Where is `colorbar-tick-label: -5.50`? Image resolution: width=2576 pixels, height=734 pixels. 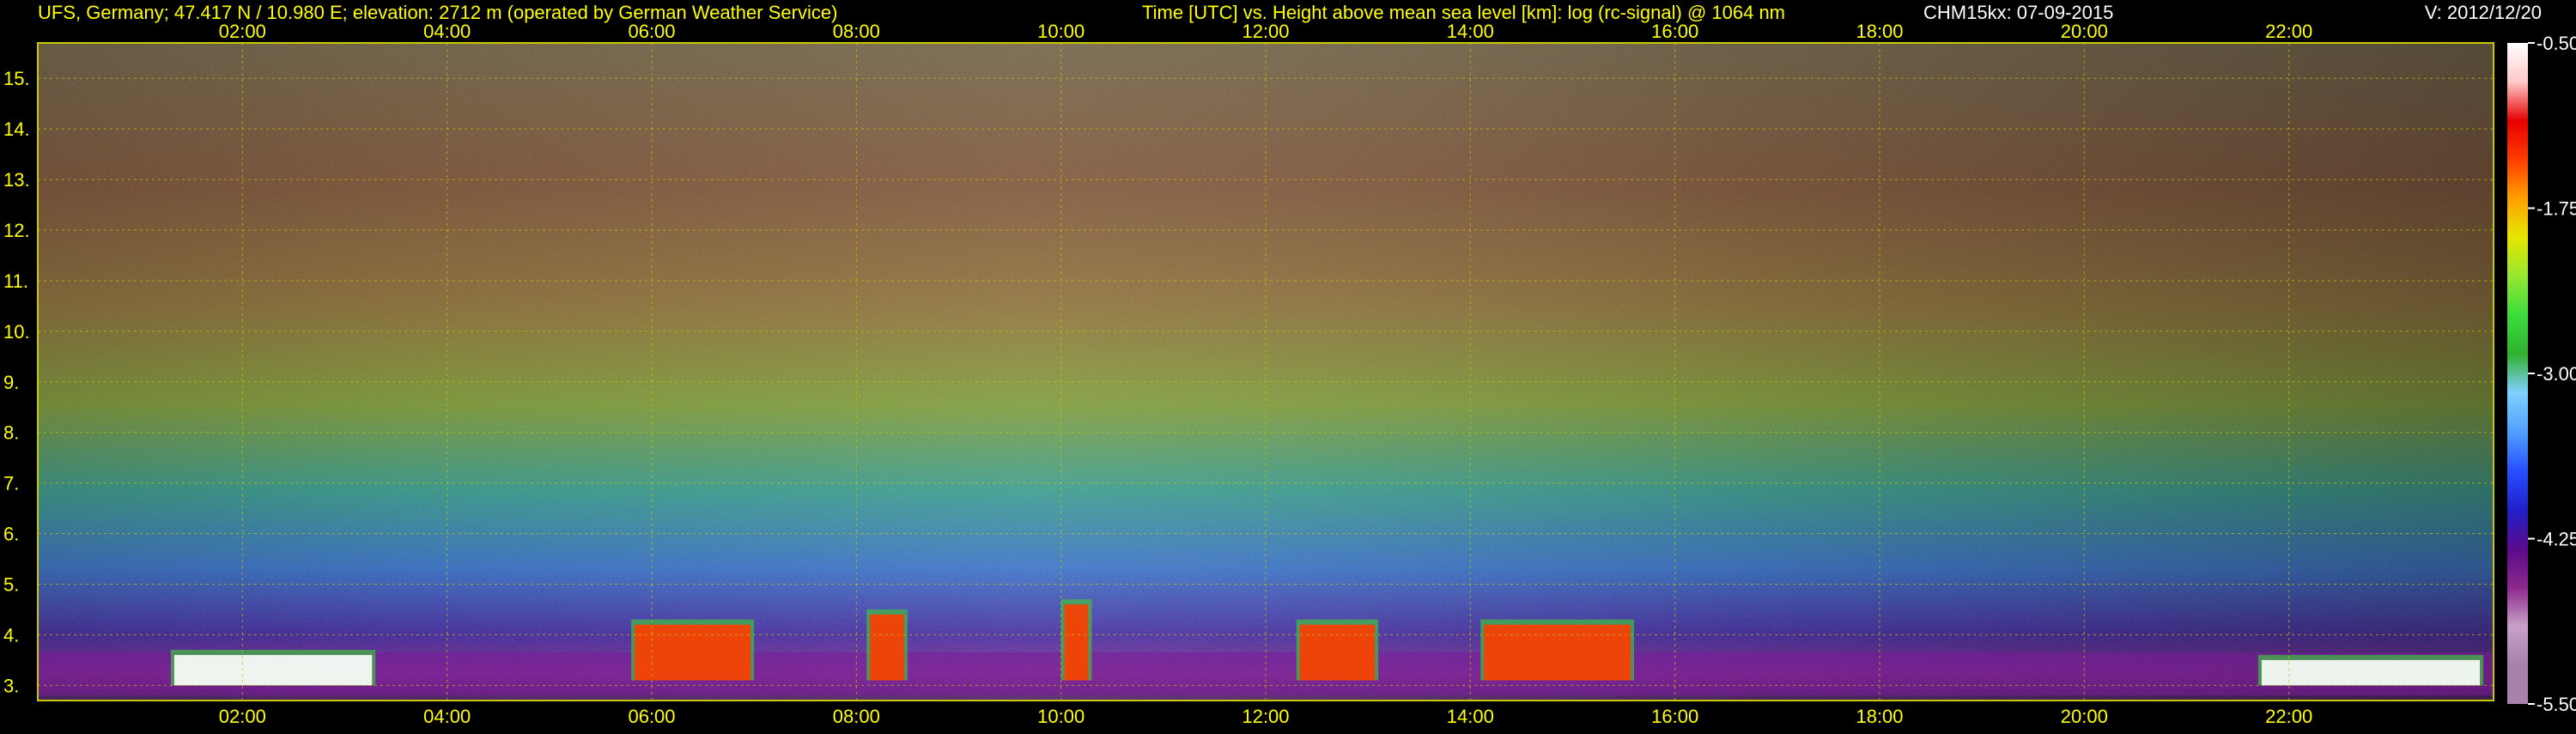 colorbar-tick-label: -5.50 is located at coordinates (2557, 704).